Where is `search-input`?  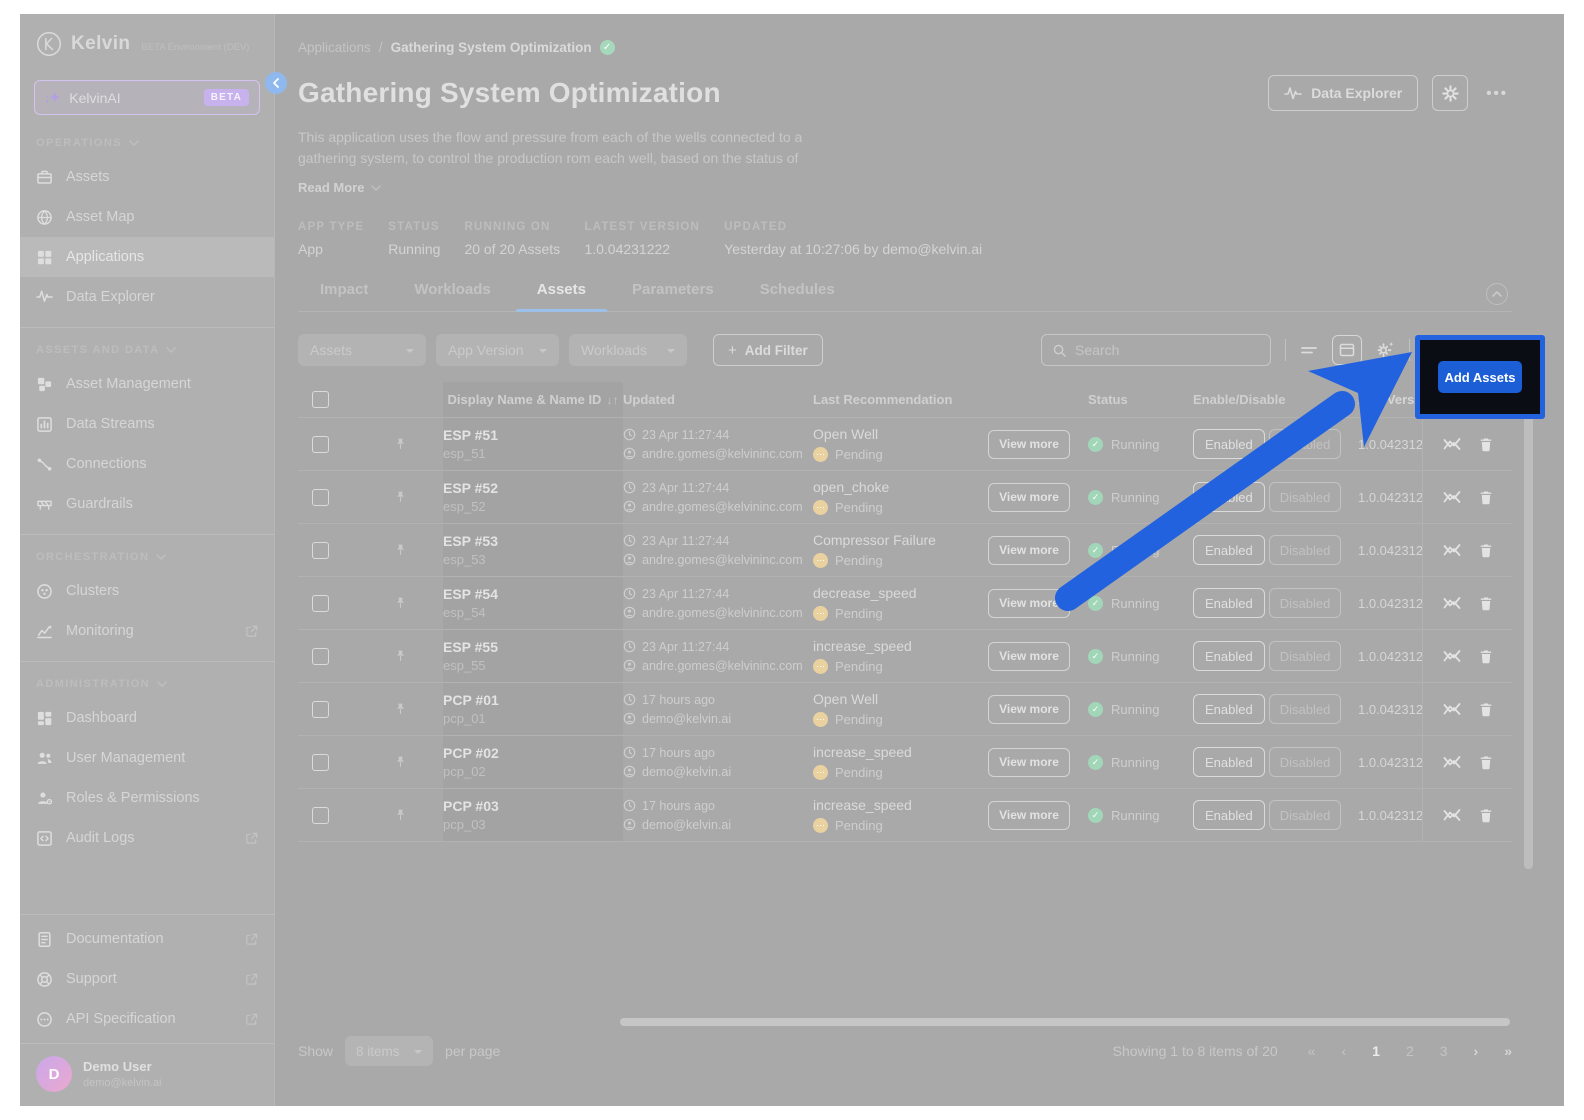
search-input is located at coordinates (1167, 350).